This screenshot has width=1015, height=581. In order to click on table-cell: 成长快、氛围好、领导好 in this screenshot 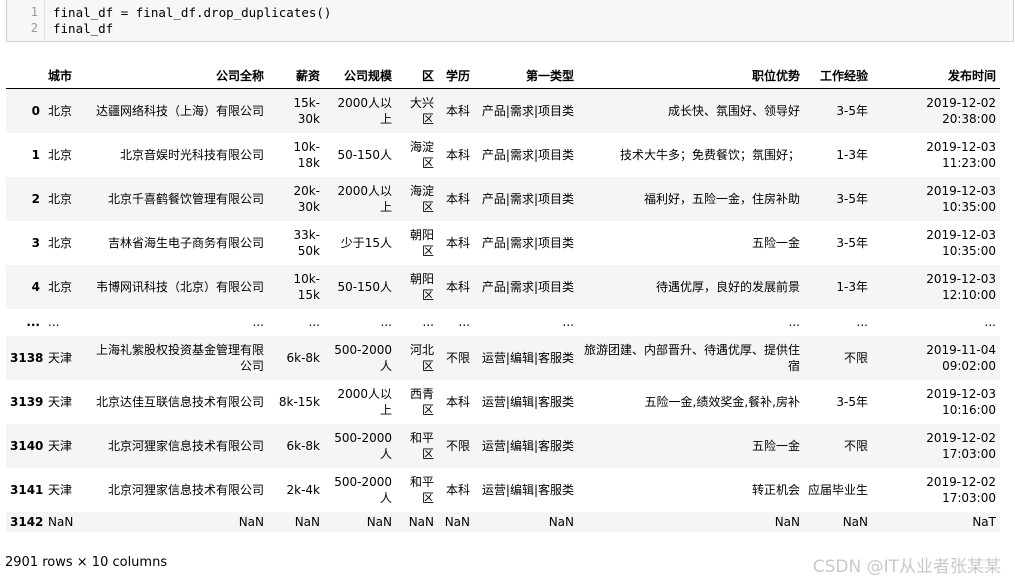, I will do `click(733, 110)`.